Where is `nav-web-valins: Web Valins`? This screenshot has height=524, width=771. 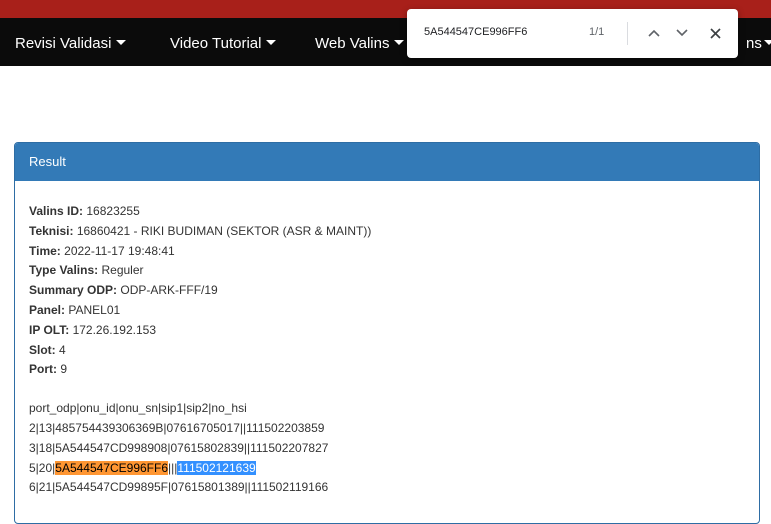 nav-web-valins: Web Valins is located at coordinates (360, 43).